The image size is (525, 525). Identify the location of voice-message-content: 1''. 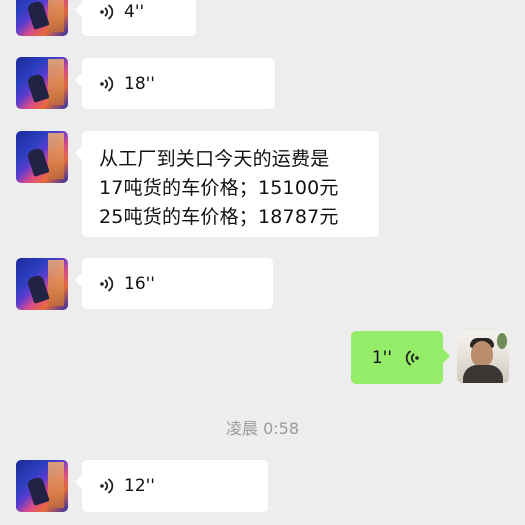
(397, 357).